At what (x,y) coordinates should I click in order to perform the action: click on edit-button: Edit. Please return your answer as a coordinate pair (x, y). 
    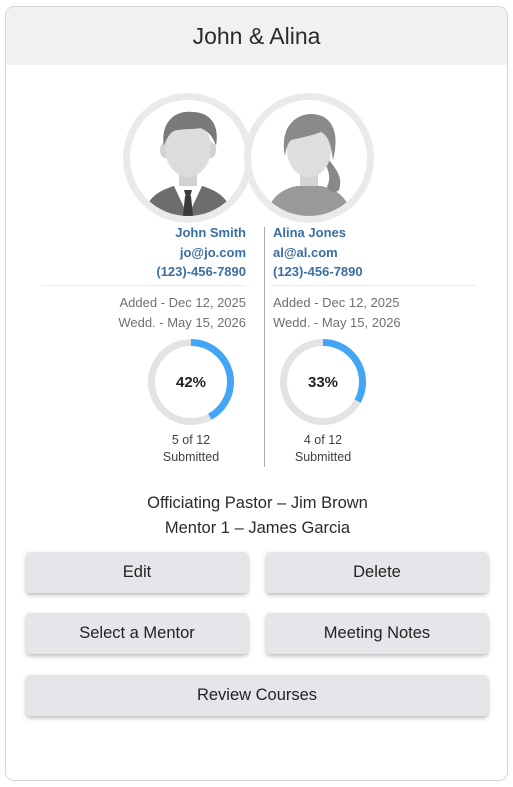
    Looking at the image, I should click on (137, 572).